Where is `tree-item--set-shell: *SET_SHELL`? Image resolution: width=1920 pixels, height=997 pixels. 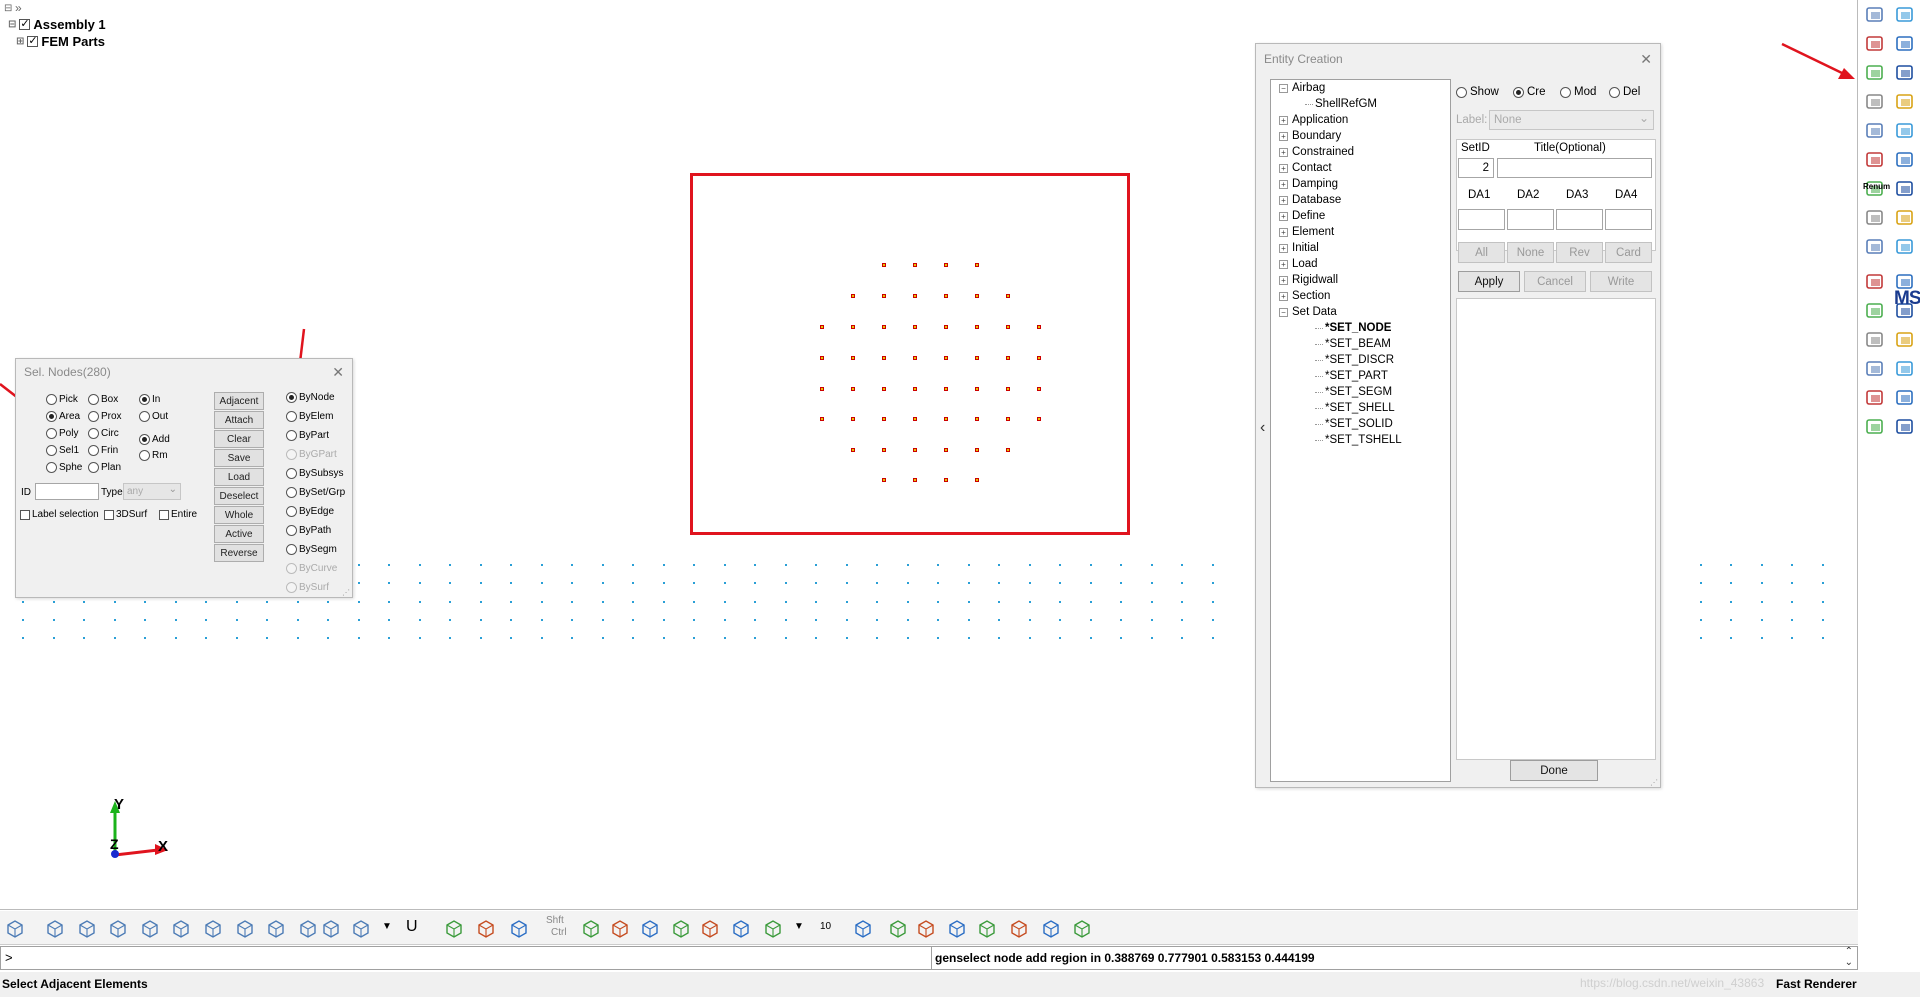 tree-item--set-shell: *SET_SHELL is located at coordinates (1355, 408).